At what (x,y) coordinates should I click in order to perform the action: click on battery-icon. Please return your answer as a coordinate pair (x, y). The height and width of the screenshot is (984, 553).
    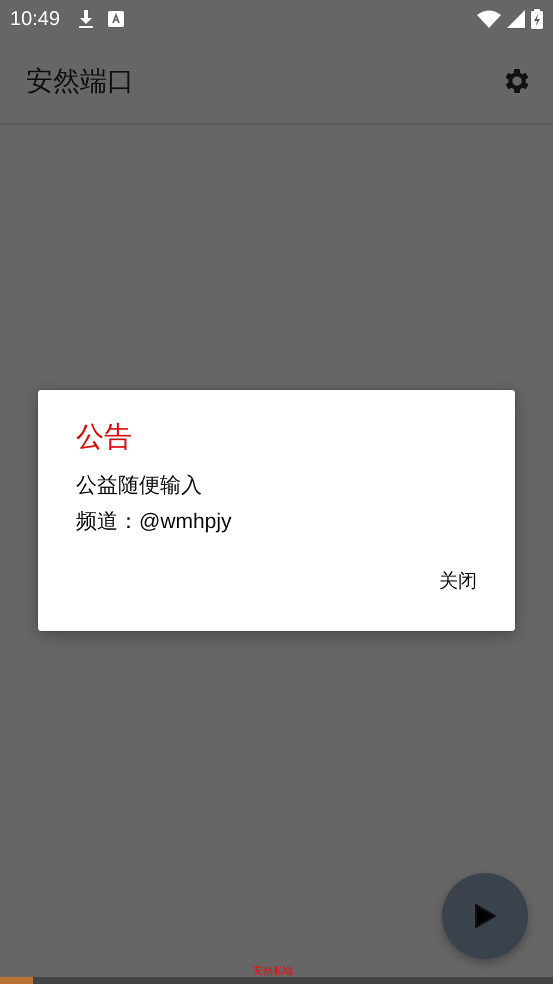
    Looking at the image, I should click on (537, 19).